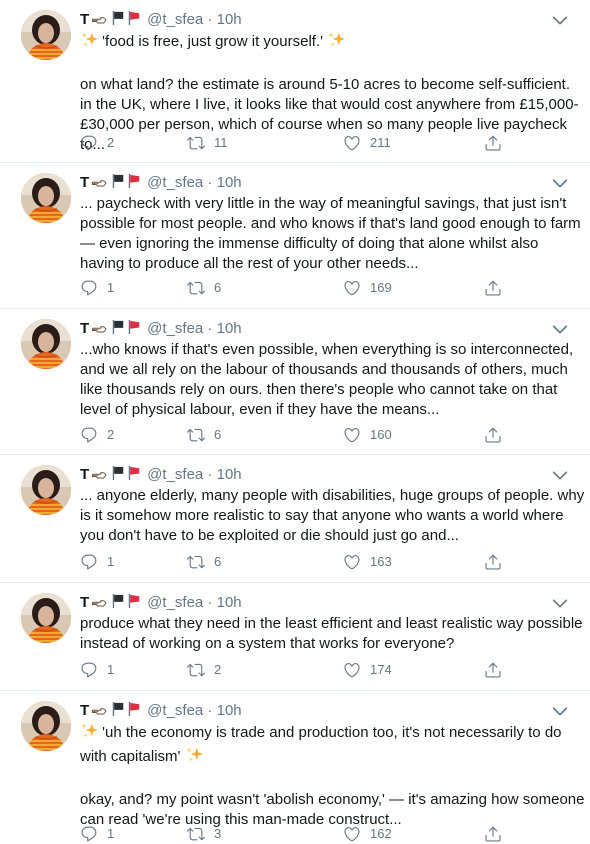  I want to click on like-button: 162, so click(367, 834).